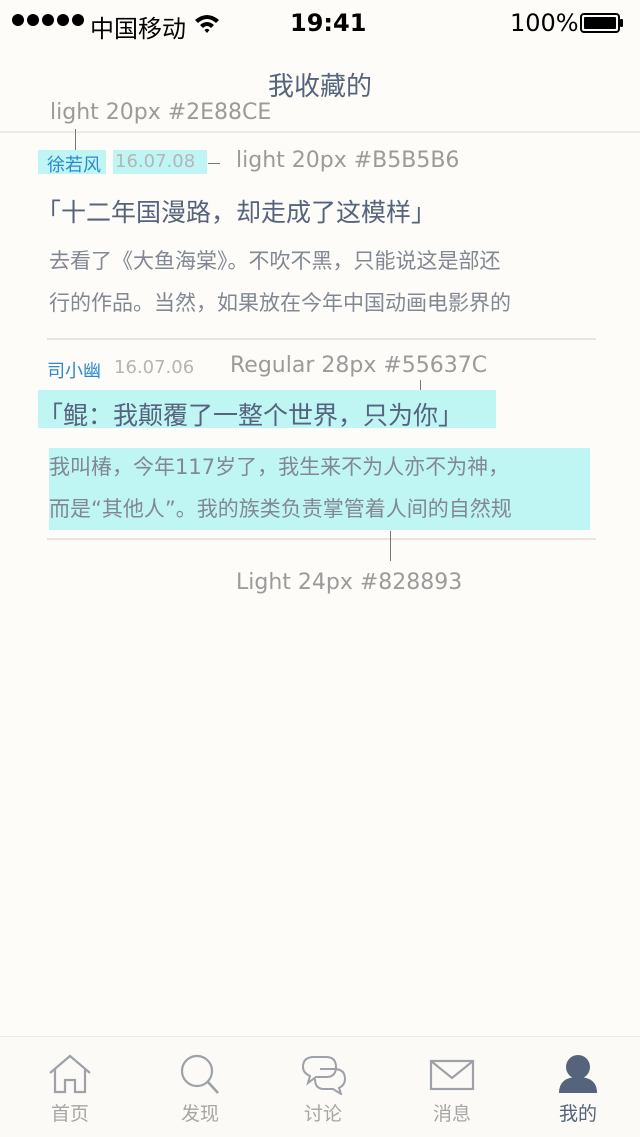 Image resolution: width=640 pixels, height=1137 pixels. I want to click on tab-label: 发现, so click(199, 1114).